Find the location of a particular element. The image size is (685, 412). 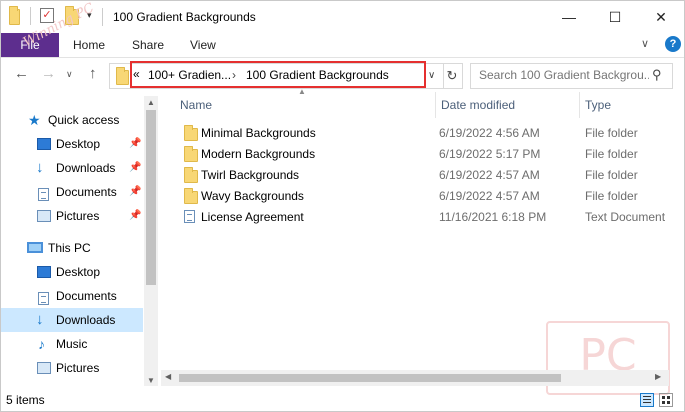

address-highlight-box is located at coordinates (278, 74).